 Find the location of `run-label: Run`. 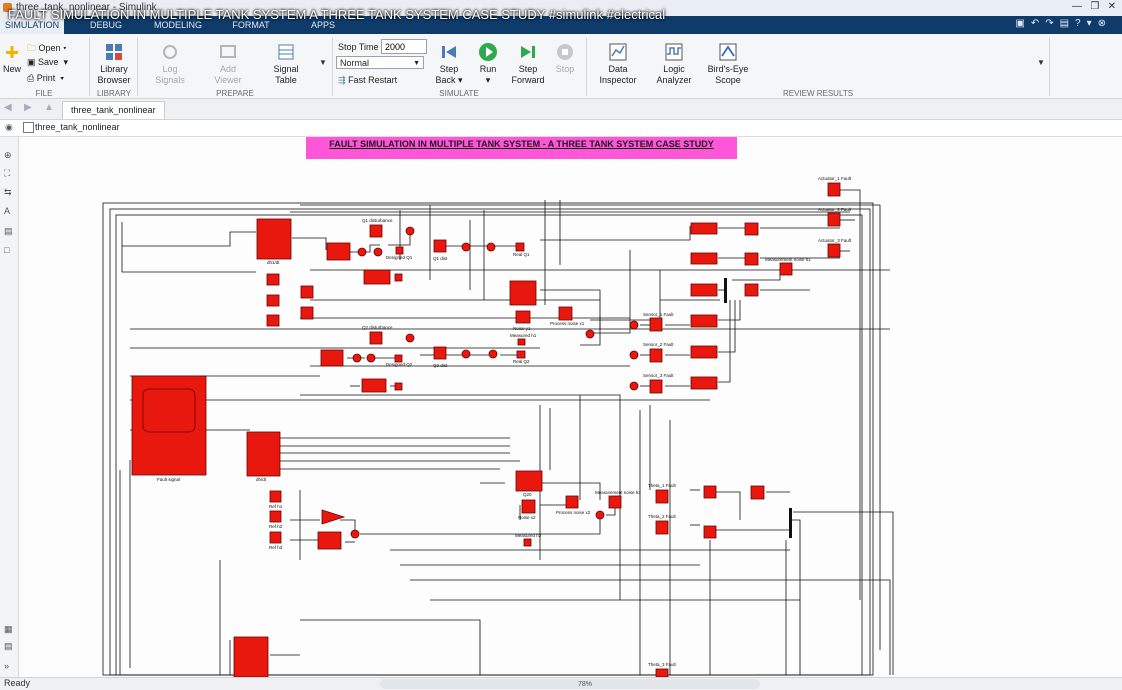

run-label: Run is located at coordinates (488, 69).